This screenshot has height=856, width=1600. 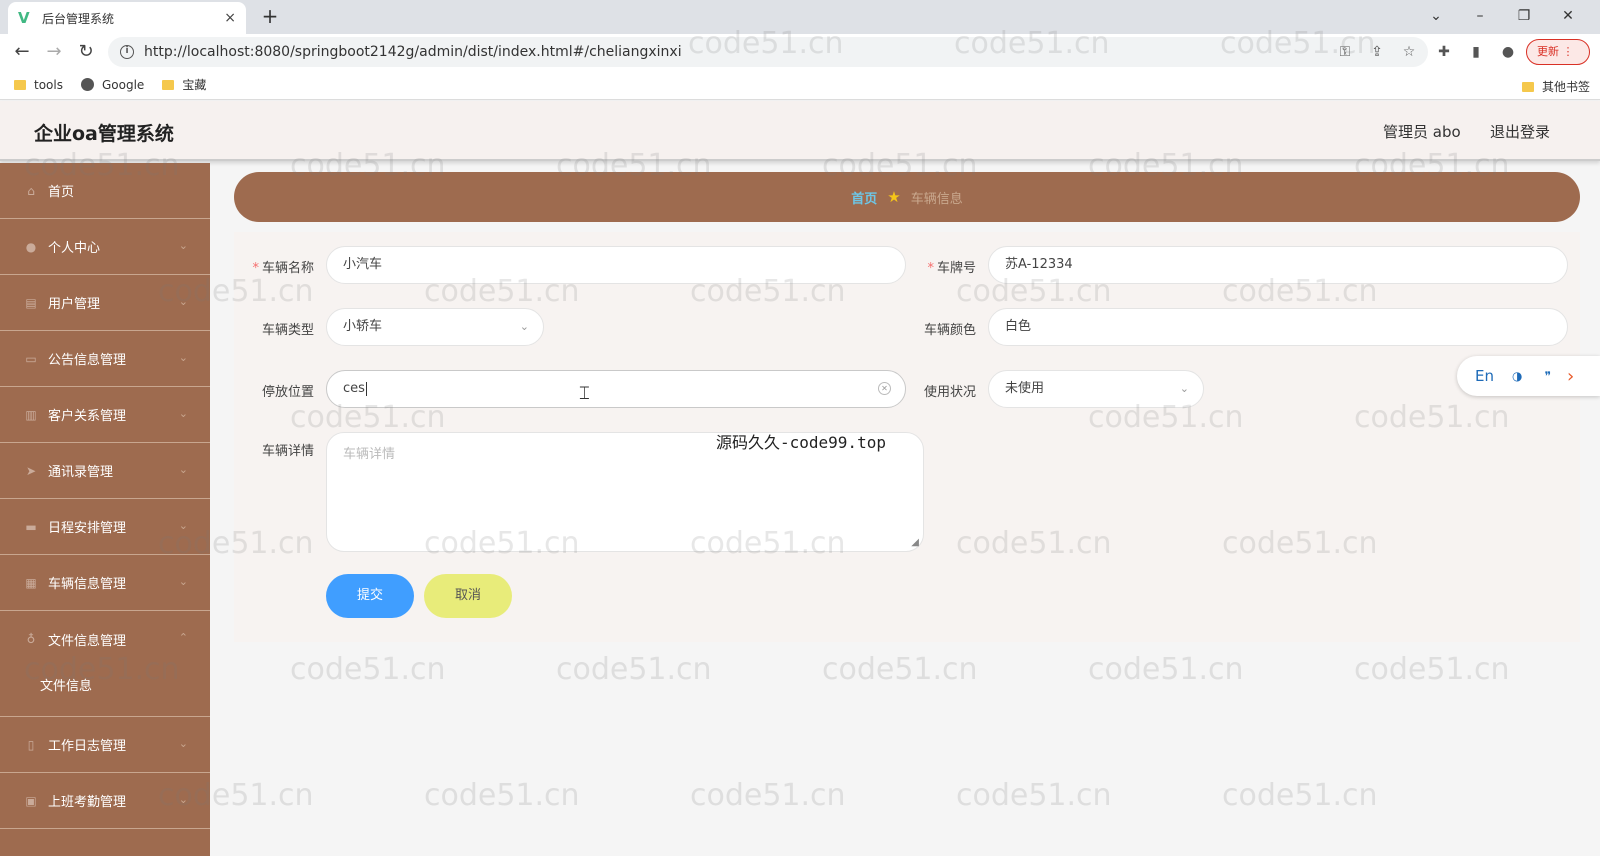 What do you see at coordinates (864, 197) in the screenshot?
I see `breadcrumb-home: 首页` at bounding box center [864, 197].